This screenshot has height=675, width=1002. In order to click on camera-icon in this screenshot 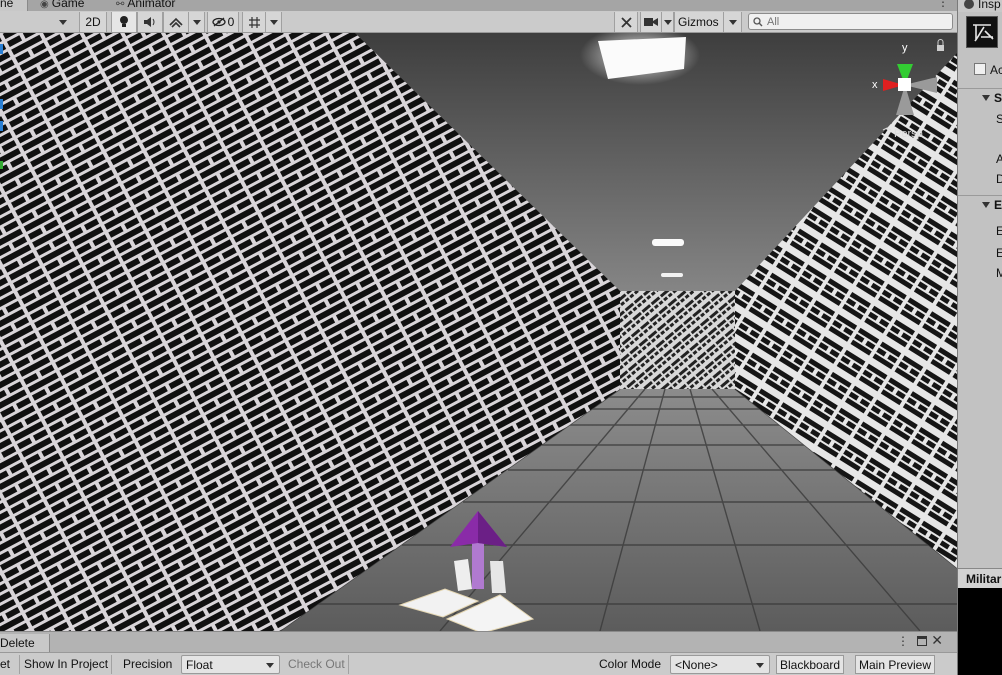, I will do `click(651, 22)`.